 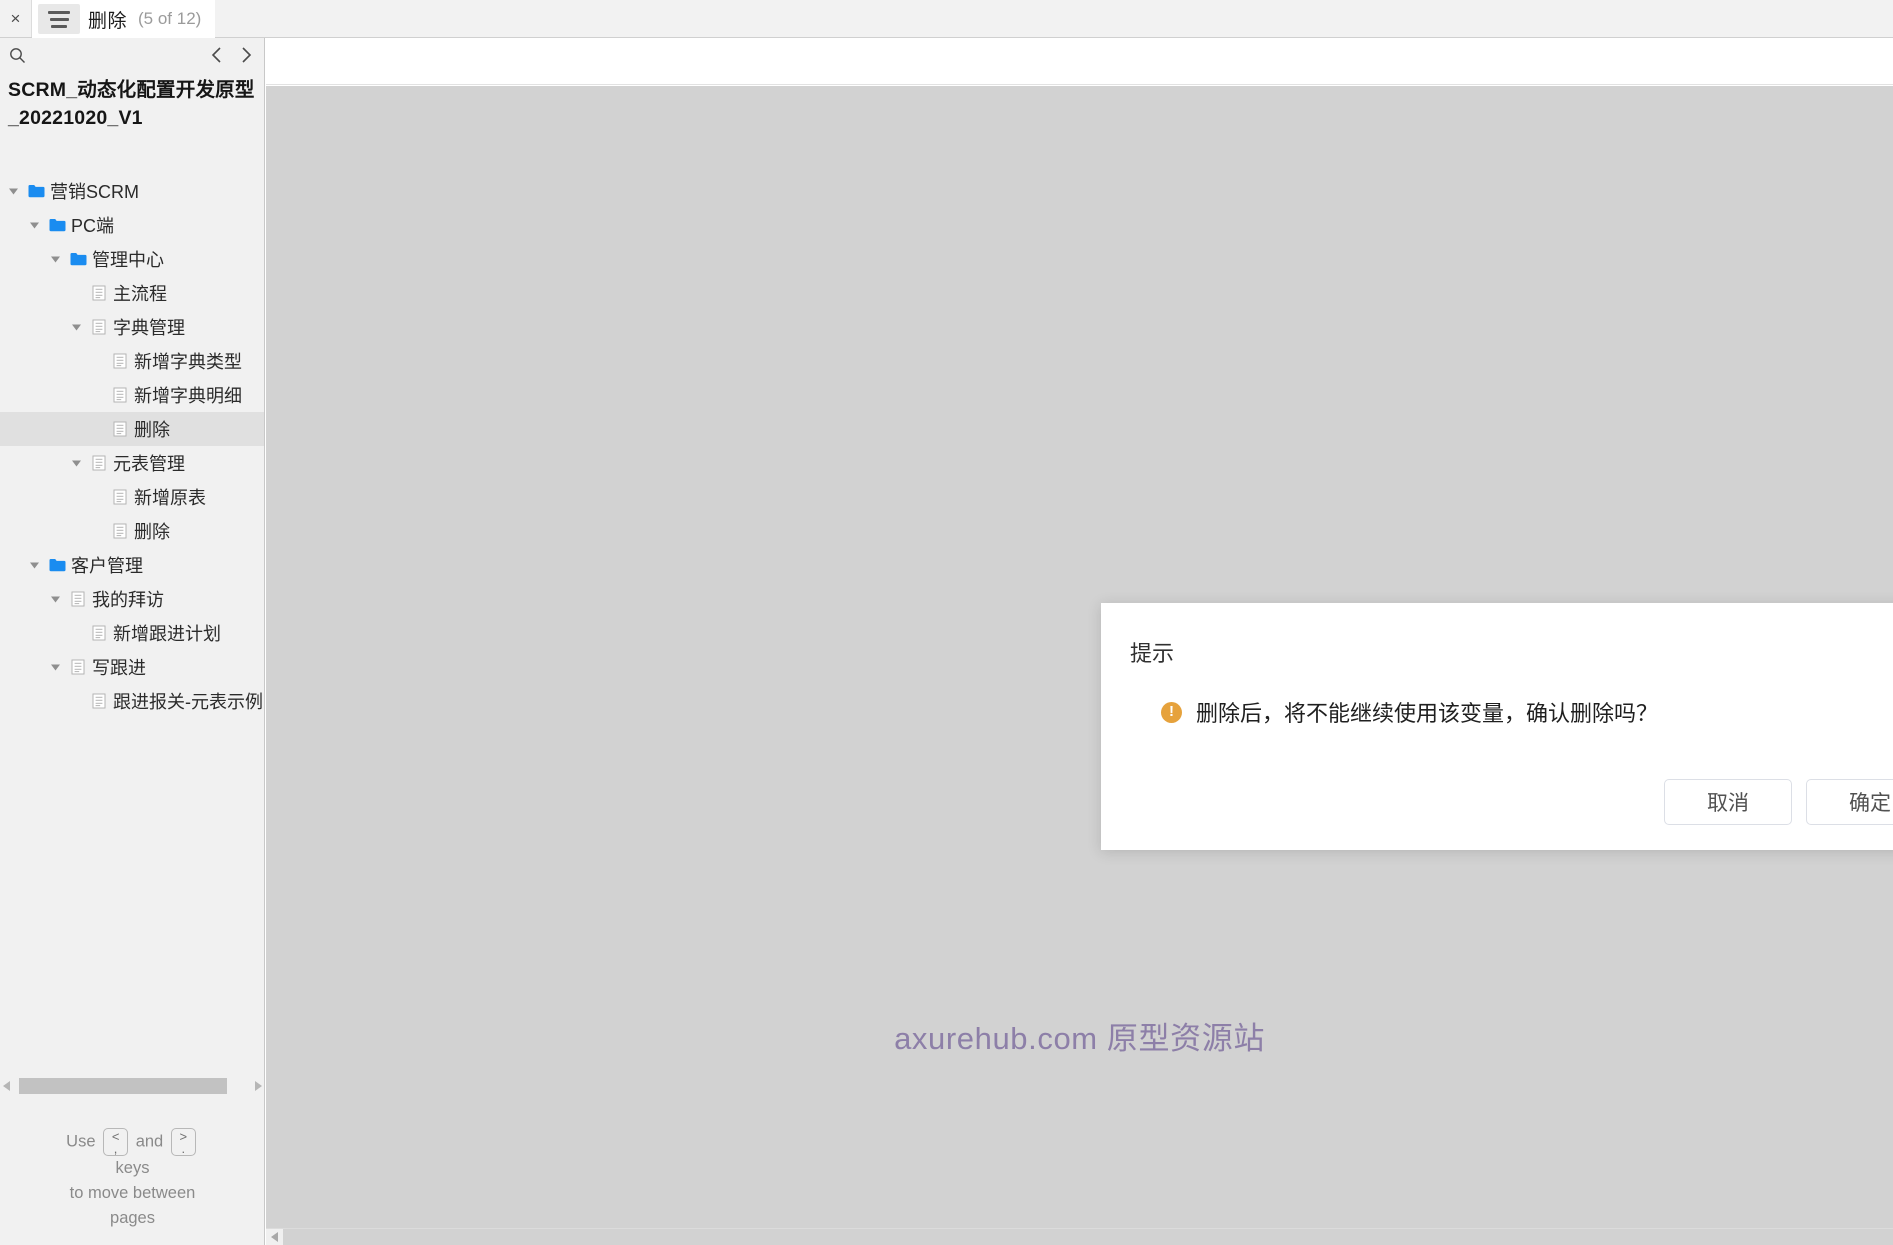 I want to click on tree-item: 元表管理, so click(x=132, y=463).